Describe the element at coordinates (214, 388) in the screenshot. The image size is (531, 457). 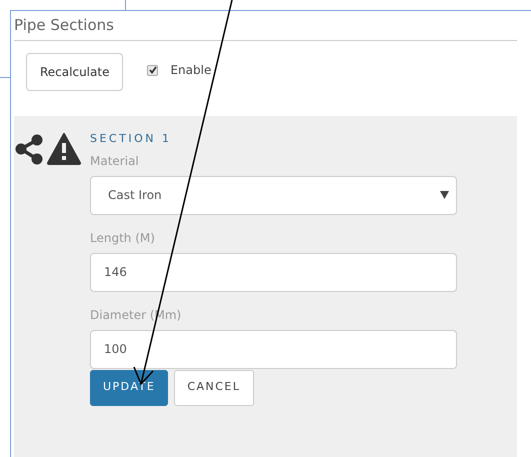
I see `cancel-button: CANCEL` at that location.